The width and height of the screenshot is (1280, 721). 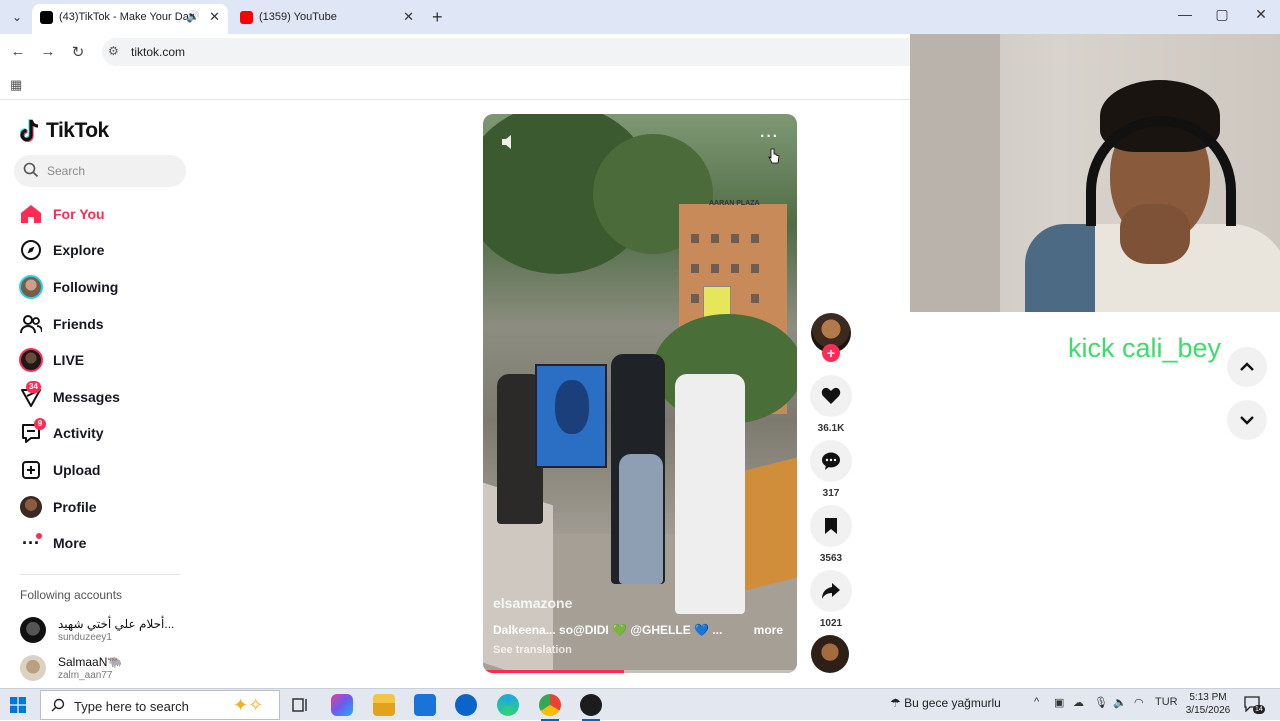 What do you see at coordinates (831, 396) in the screenshot?
I see `like-button` at bounding box center [831, 396].